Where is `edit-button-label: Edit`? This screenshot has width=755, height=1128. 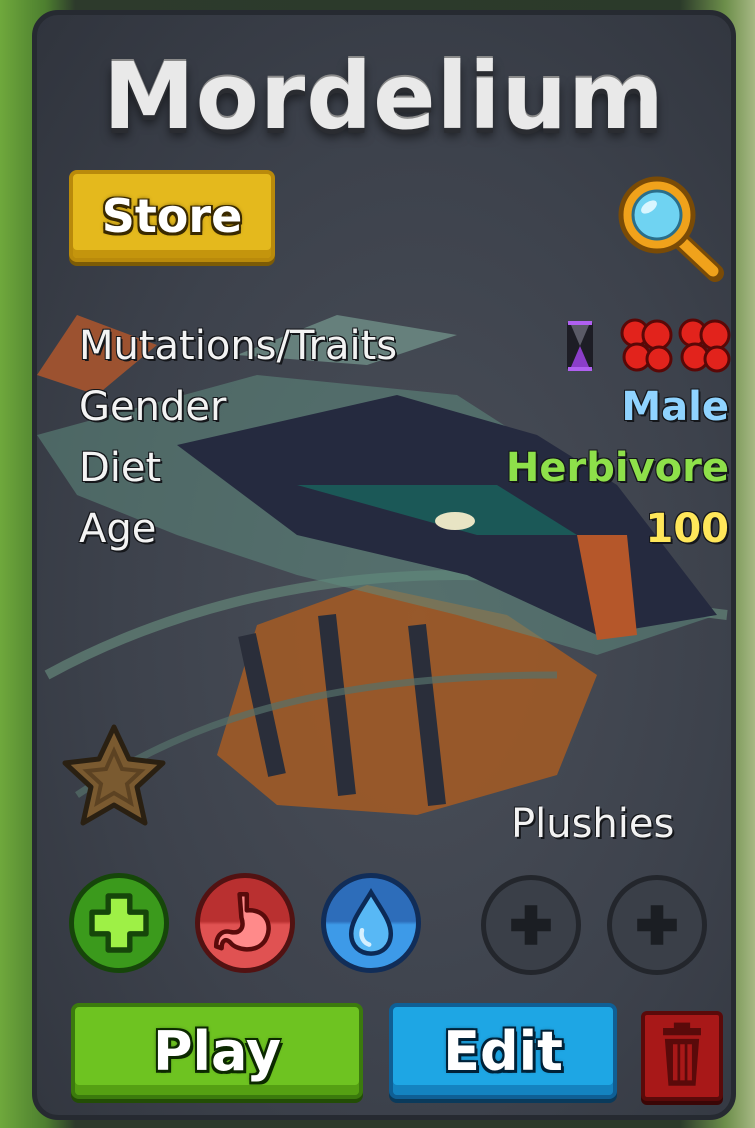 edit-button-label: Edit is located at coordinates (503, 1051).